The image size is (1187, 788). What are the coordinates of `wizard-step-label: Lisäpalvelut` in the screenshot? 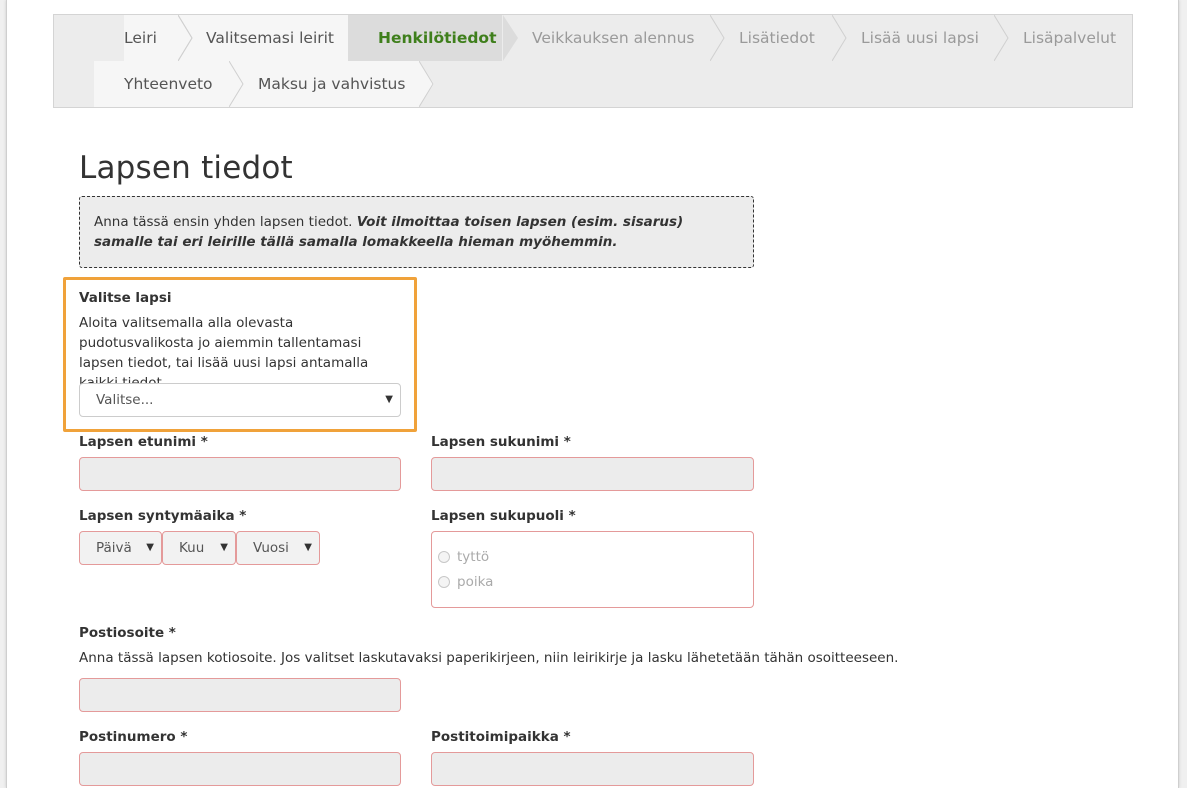 It's located at (1070, 38).